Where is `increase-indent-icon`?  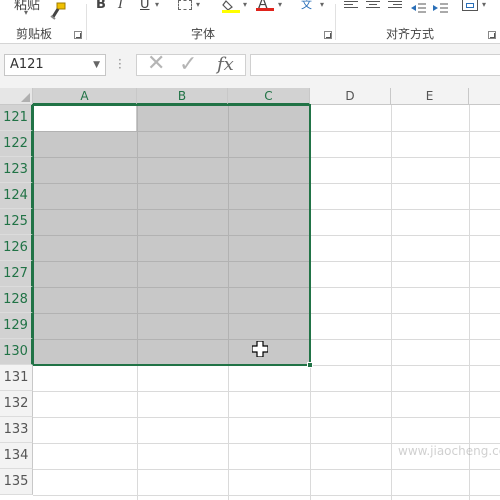 increase-indent-icon is located at coordinates (440, 6).